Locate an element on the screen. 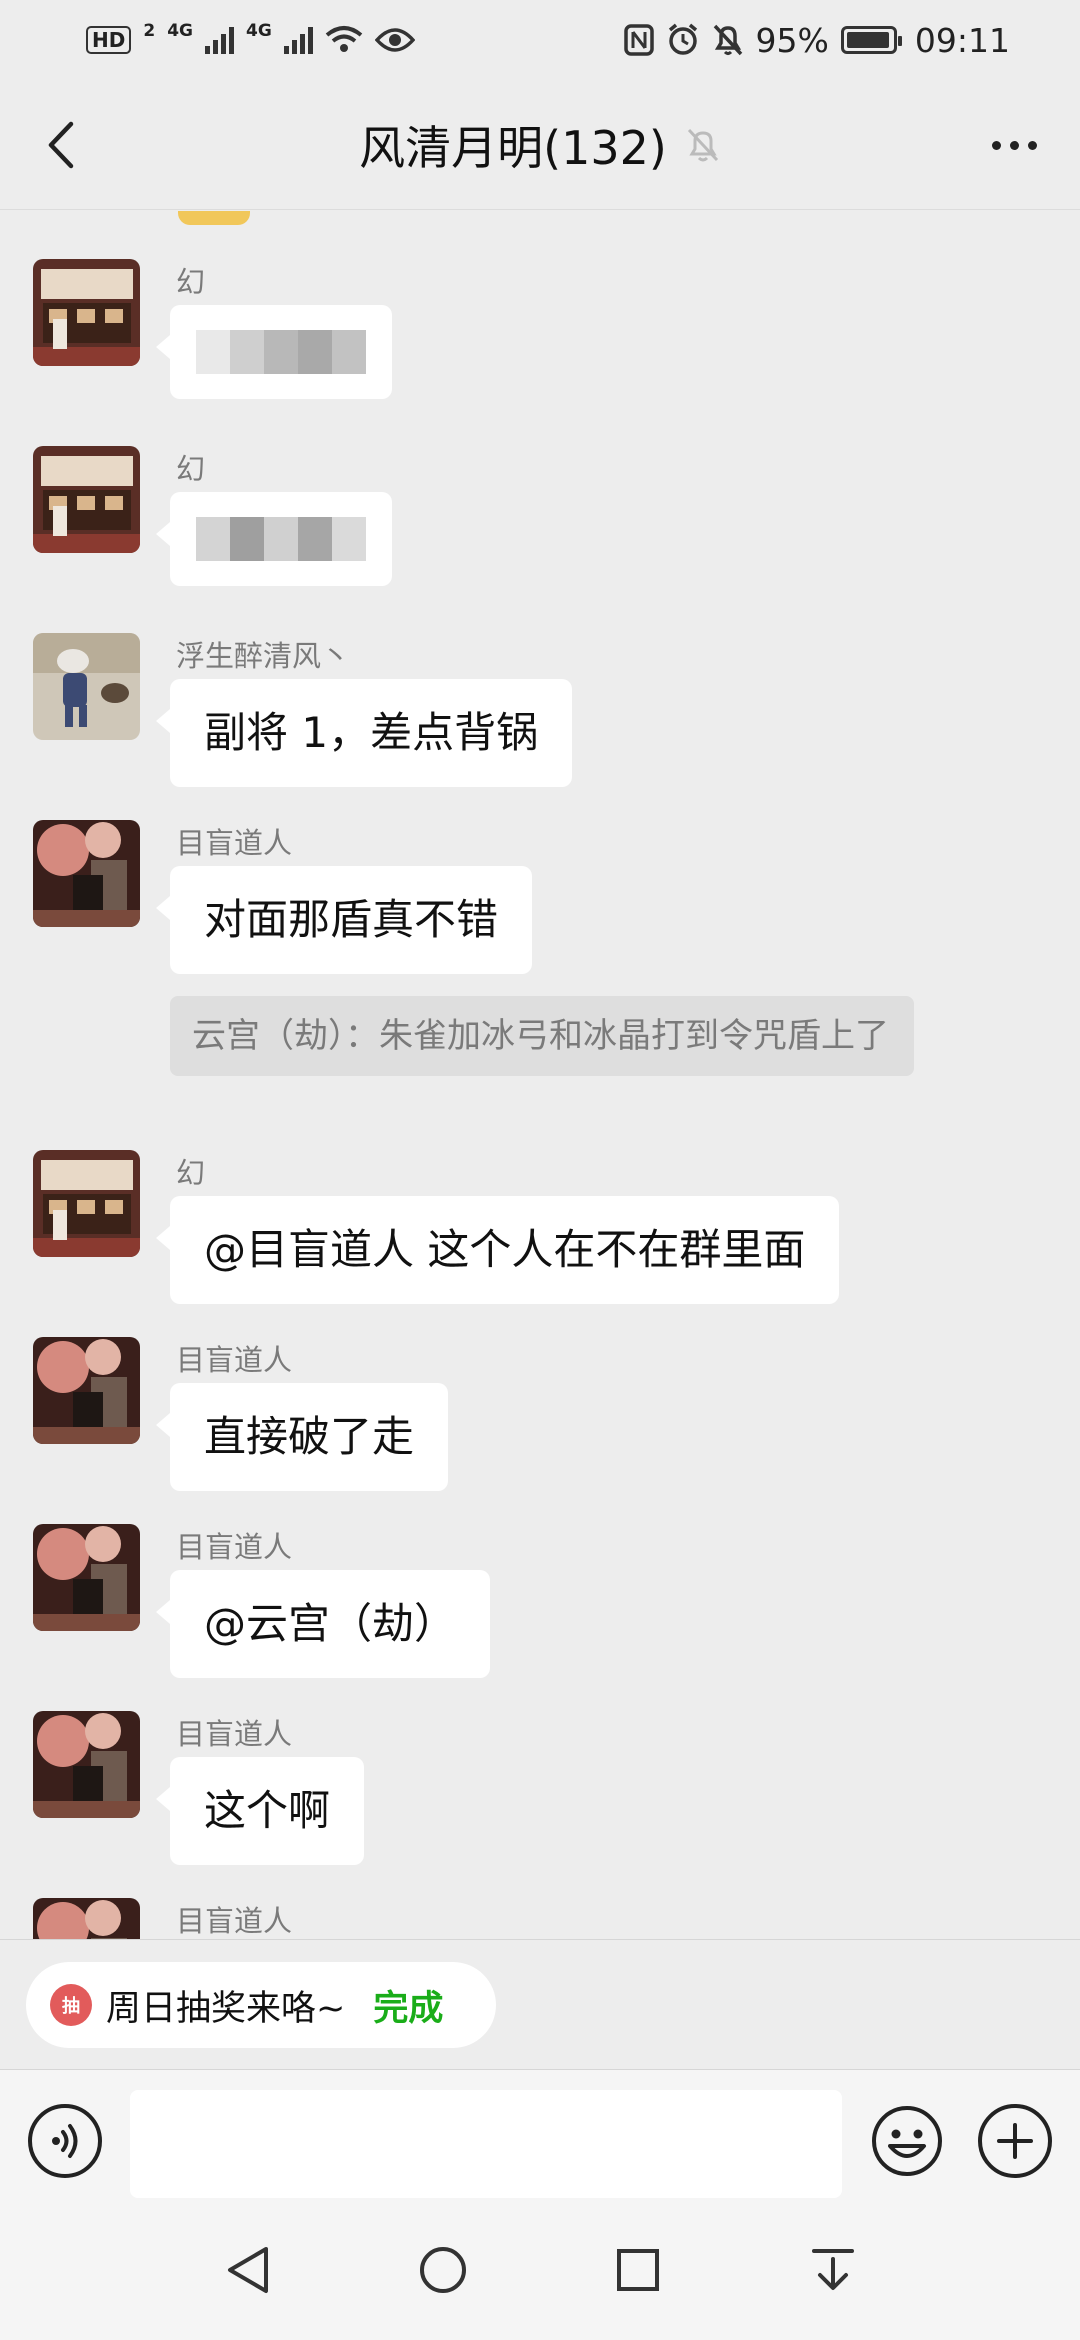  gift-icon: 抽 is located at coordinates (71, 2005).